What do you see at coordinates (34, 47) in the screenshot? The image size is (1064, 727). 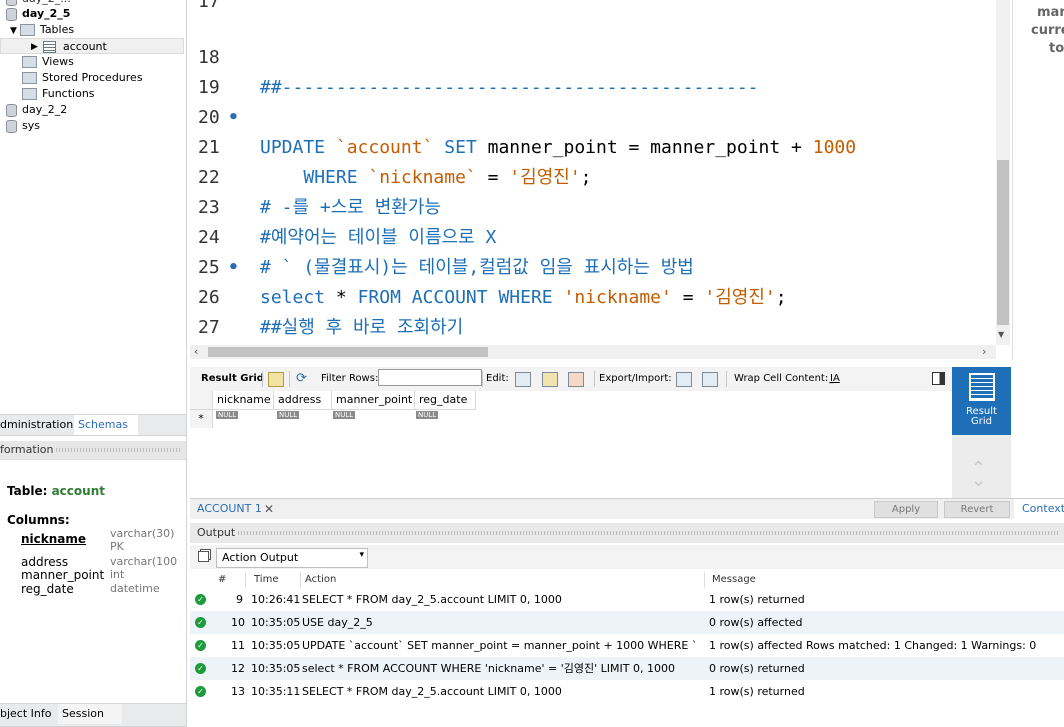 I see `expand-right-icon: ▶` at bounding box center [34, 47].